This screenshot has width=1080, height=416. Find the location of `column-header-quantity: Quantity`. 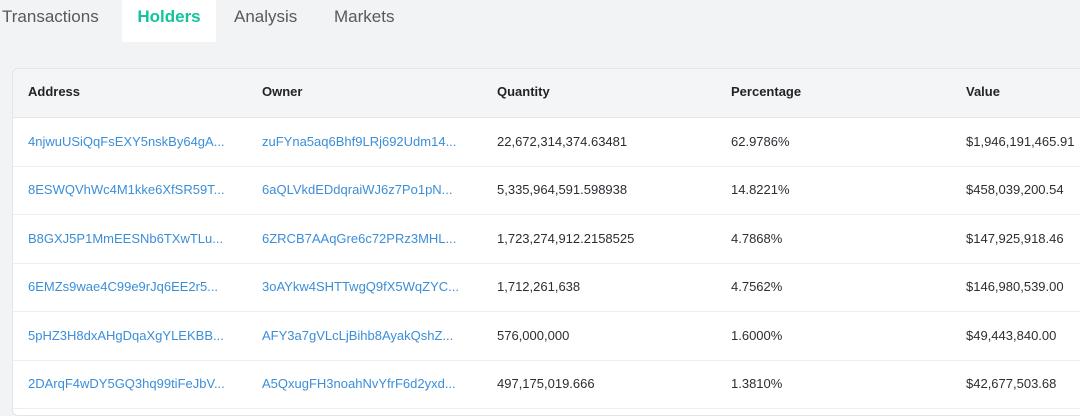

column-header-quantity: Quantity is located at coordinates (523, 91).